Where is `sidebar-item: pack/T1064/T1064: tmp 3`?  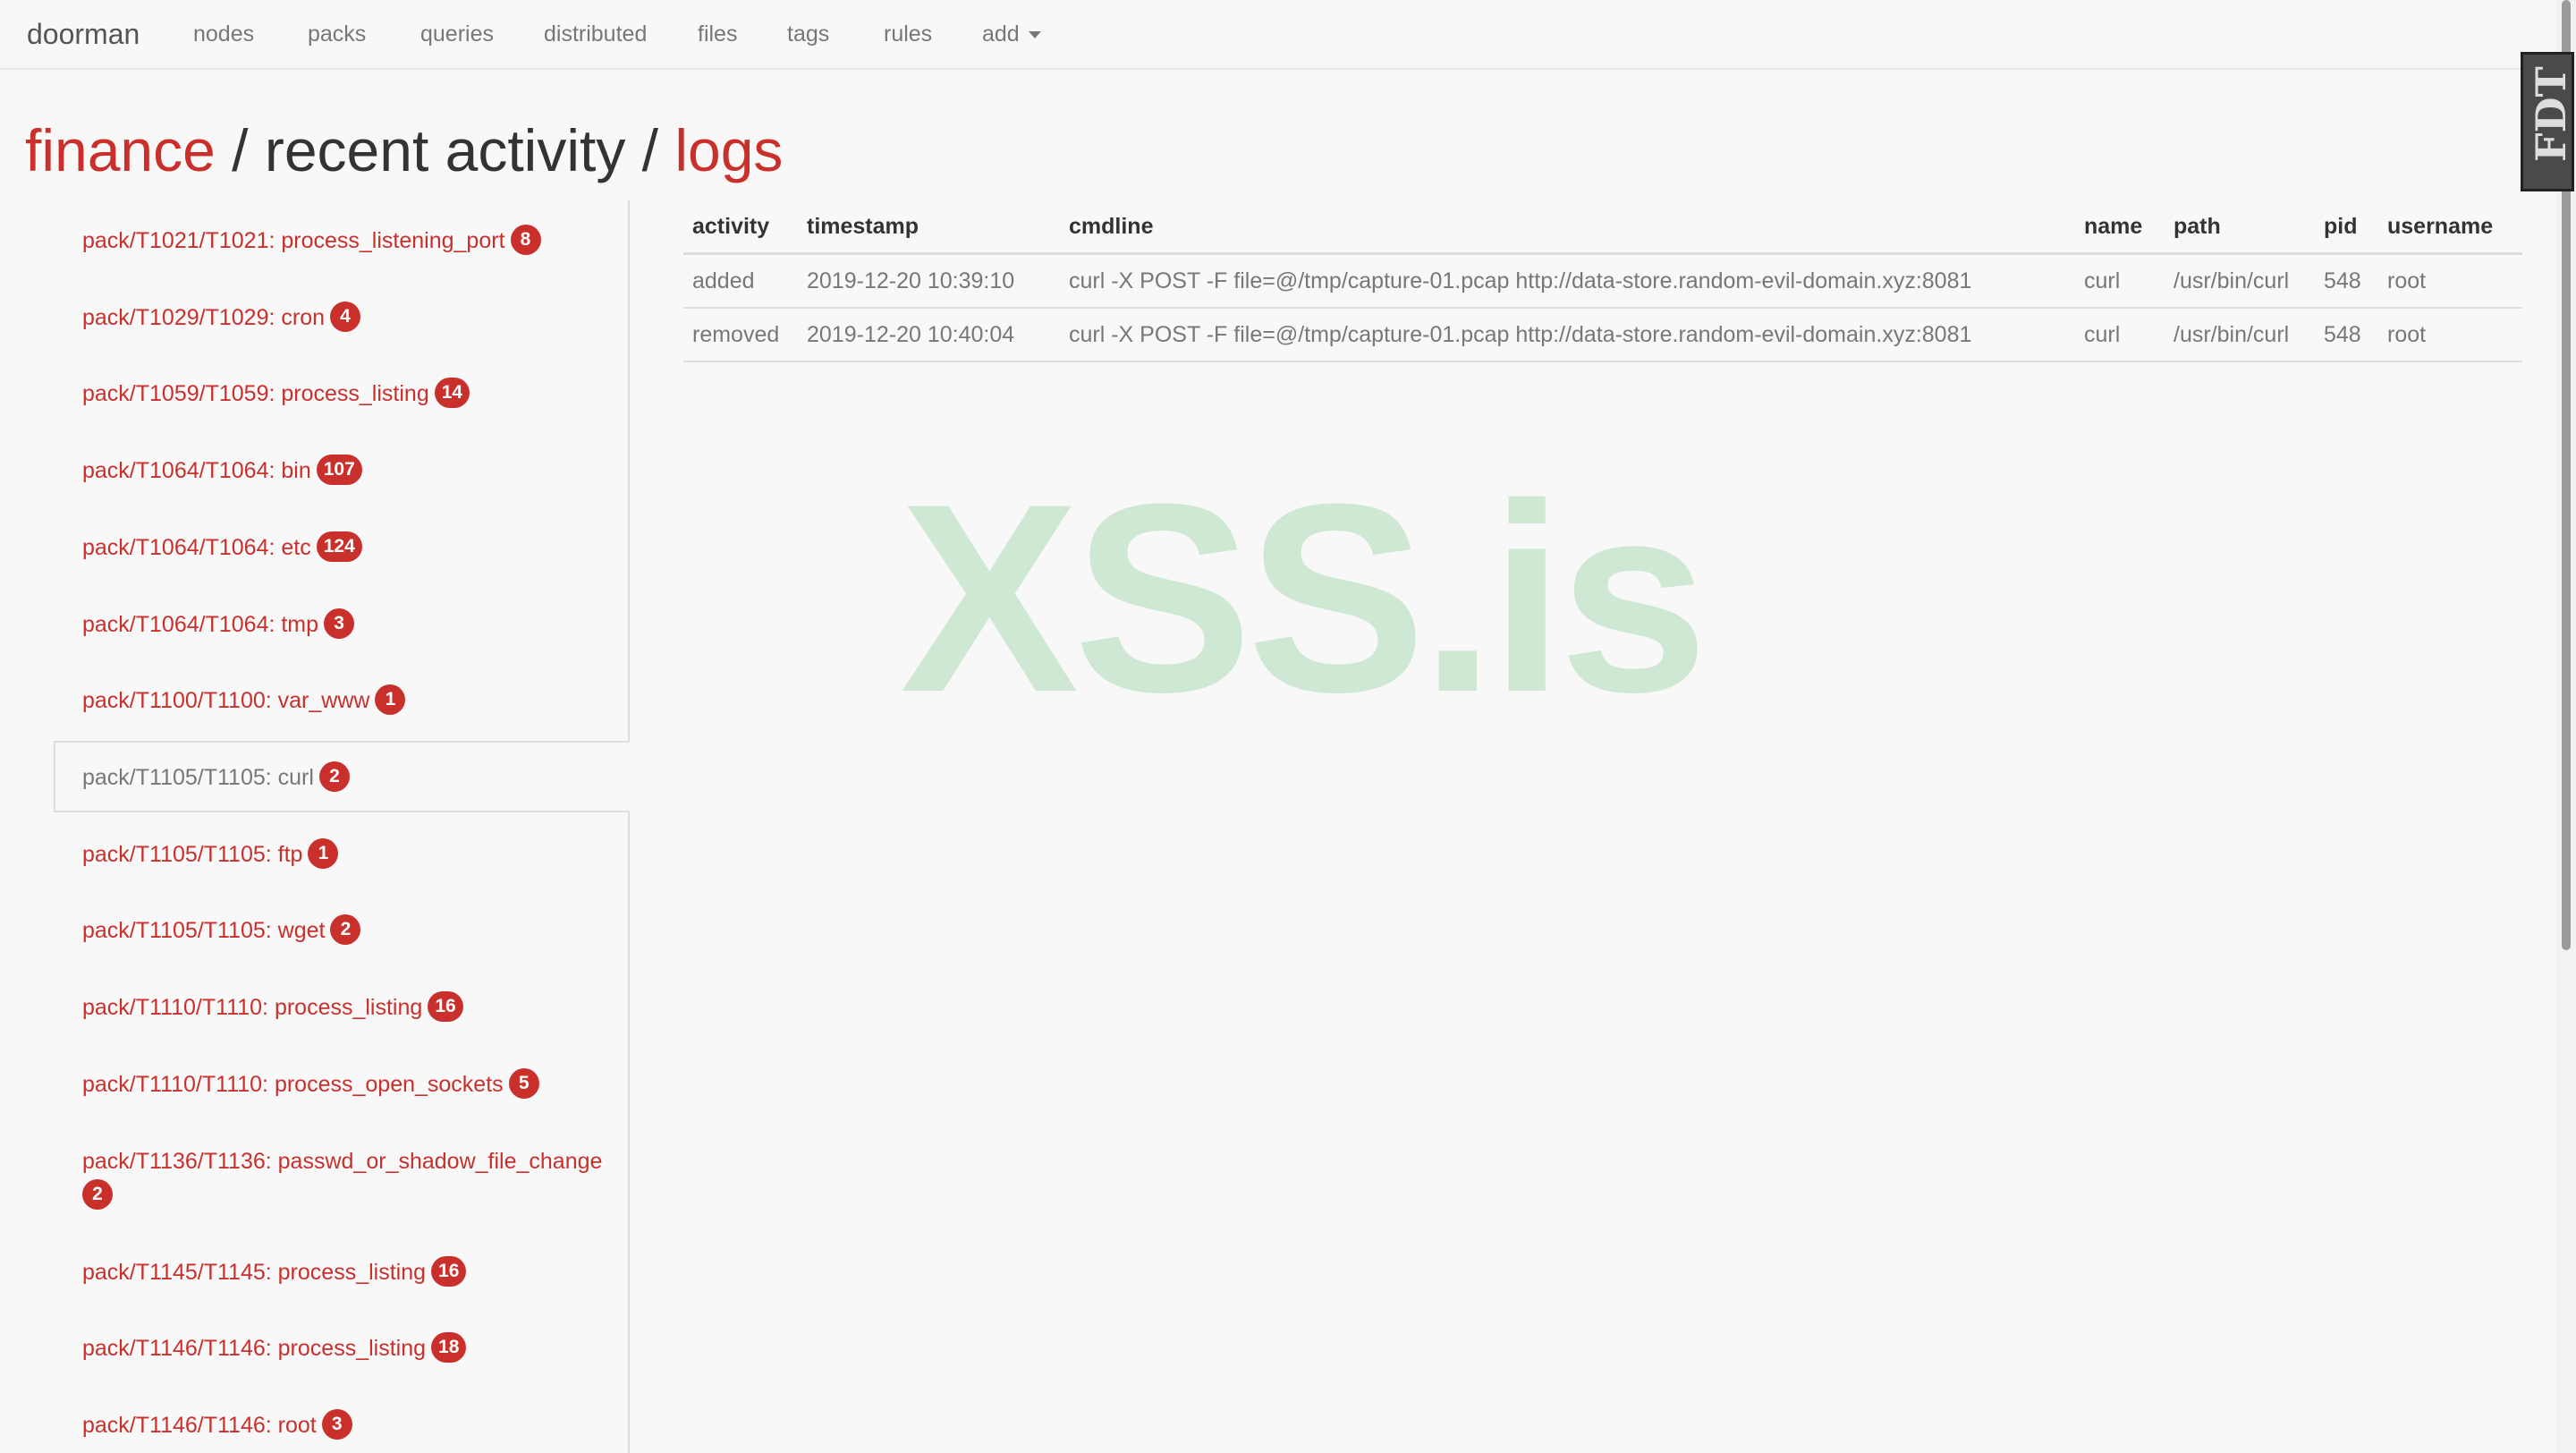 sidebar-item: pack/T1064/T1064: tmp 3 is located at coordinates (350, 625).